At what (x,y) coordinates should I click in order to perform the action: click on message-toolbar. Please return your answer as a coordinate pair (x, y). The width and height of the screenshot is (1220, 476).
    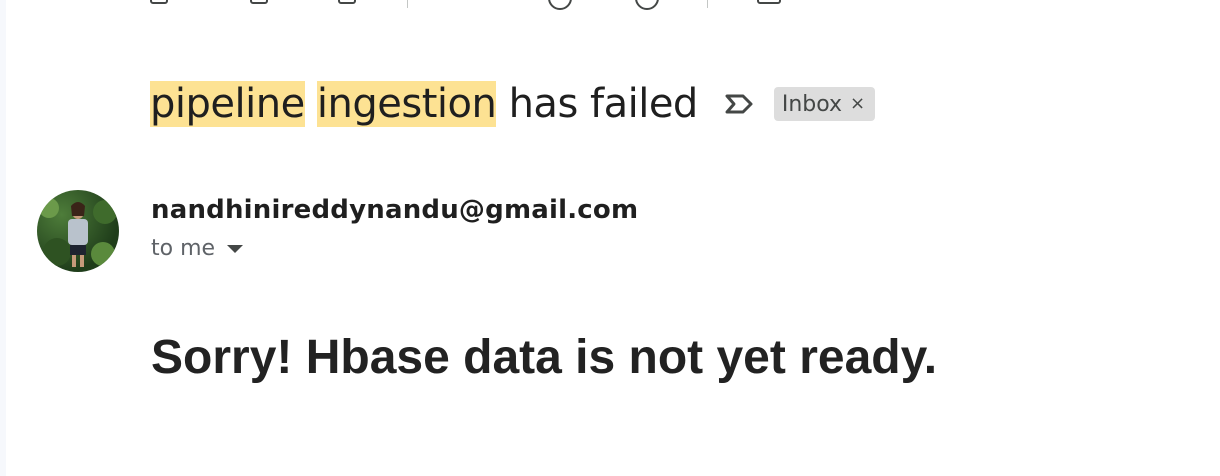
    Looking at the image, I should click on (500, 5).